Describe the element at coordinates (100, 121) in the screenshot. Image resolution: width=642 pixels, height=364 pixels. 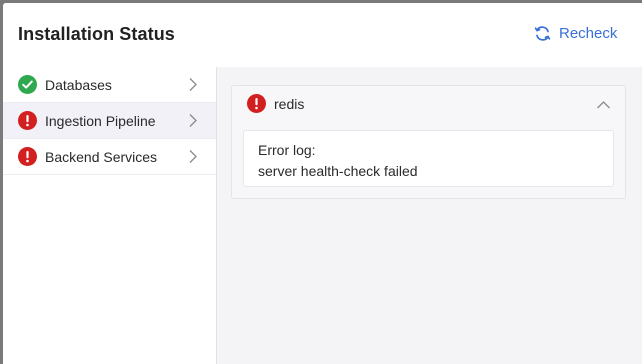
I see `sidebar-item-label: Ingestion Pipeline` at that location.